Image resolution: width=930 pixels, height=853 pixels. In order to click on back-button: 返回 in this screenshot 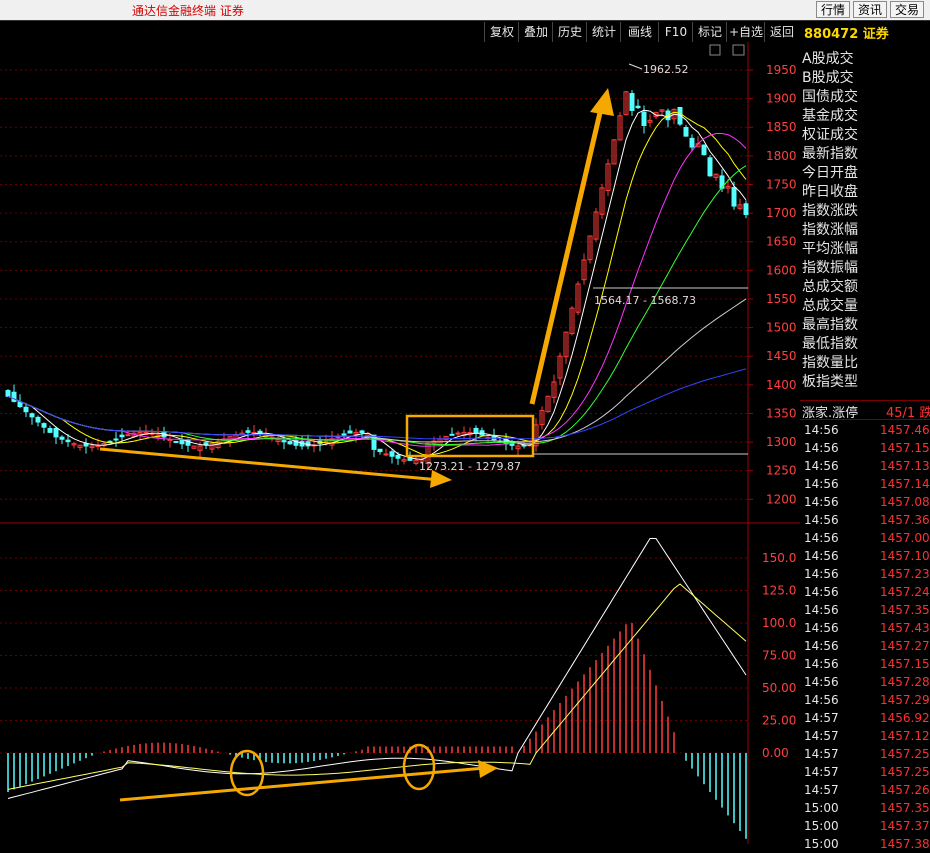, I will do `click(781, 32)`.